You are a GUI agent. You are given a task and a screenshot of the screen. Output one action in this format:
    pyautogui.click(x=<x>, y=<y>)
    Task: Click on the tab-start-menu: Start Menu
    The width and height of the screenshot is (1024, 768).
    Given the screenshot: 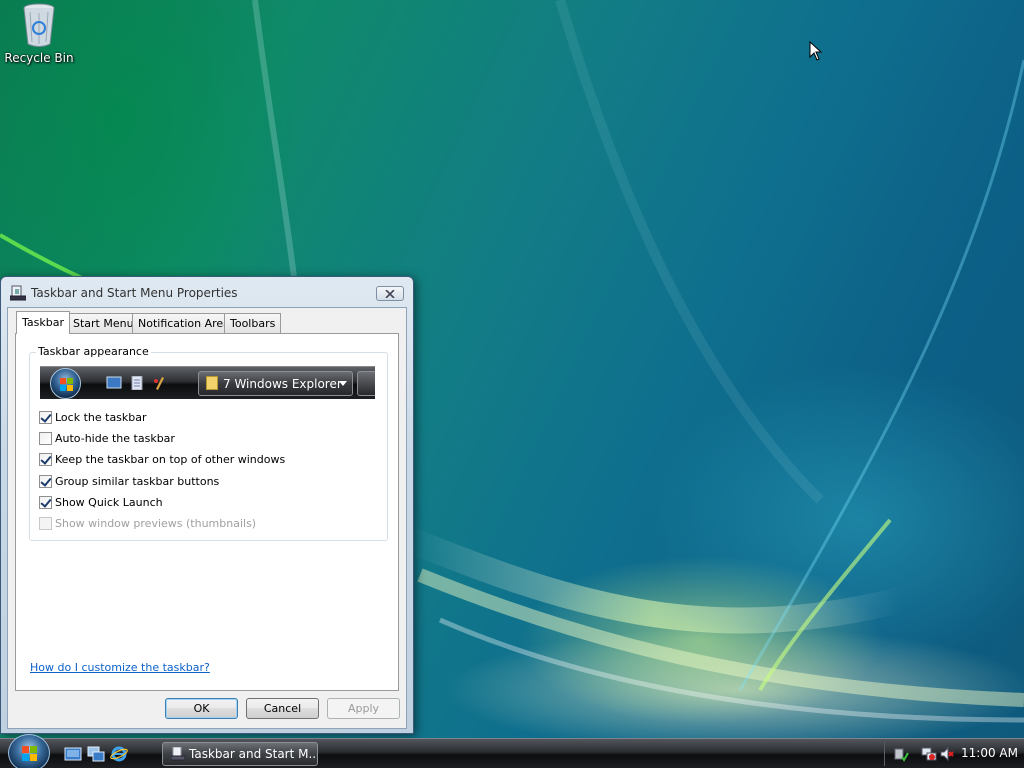 What is the action you would take?
    pyautogui.click(x=103, y=323)
    